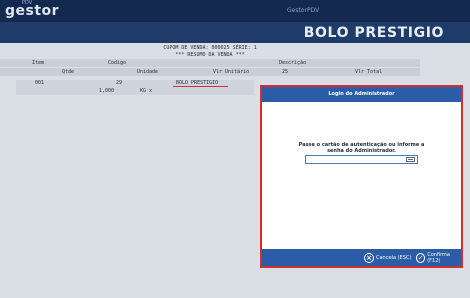 This screenshot has height=298, width=470. What do you see at coordinates (27, 3) in the screenshot?
I see `logo-superscript: PDV` at bounding box center [27, 3].